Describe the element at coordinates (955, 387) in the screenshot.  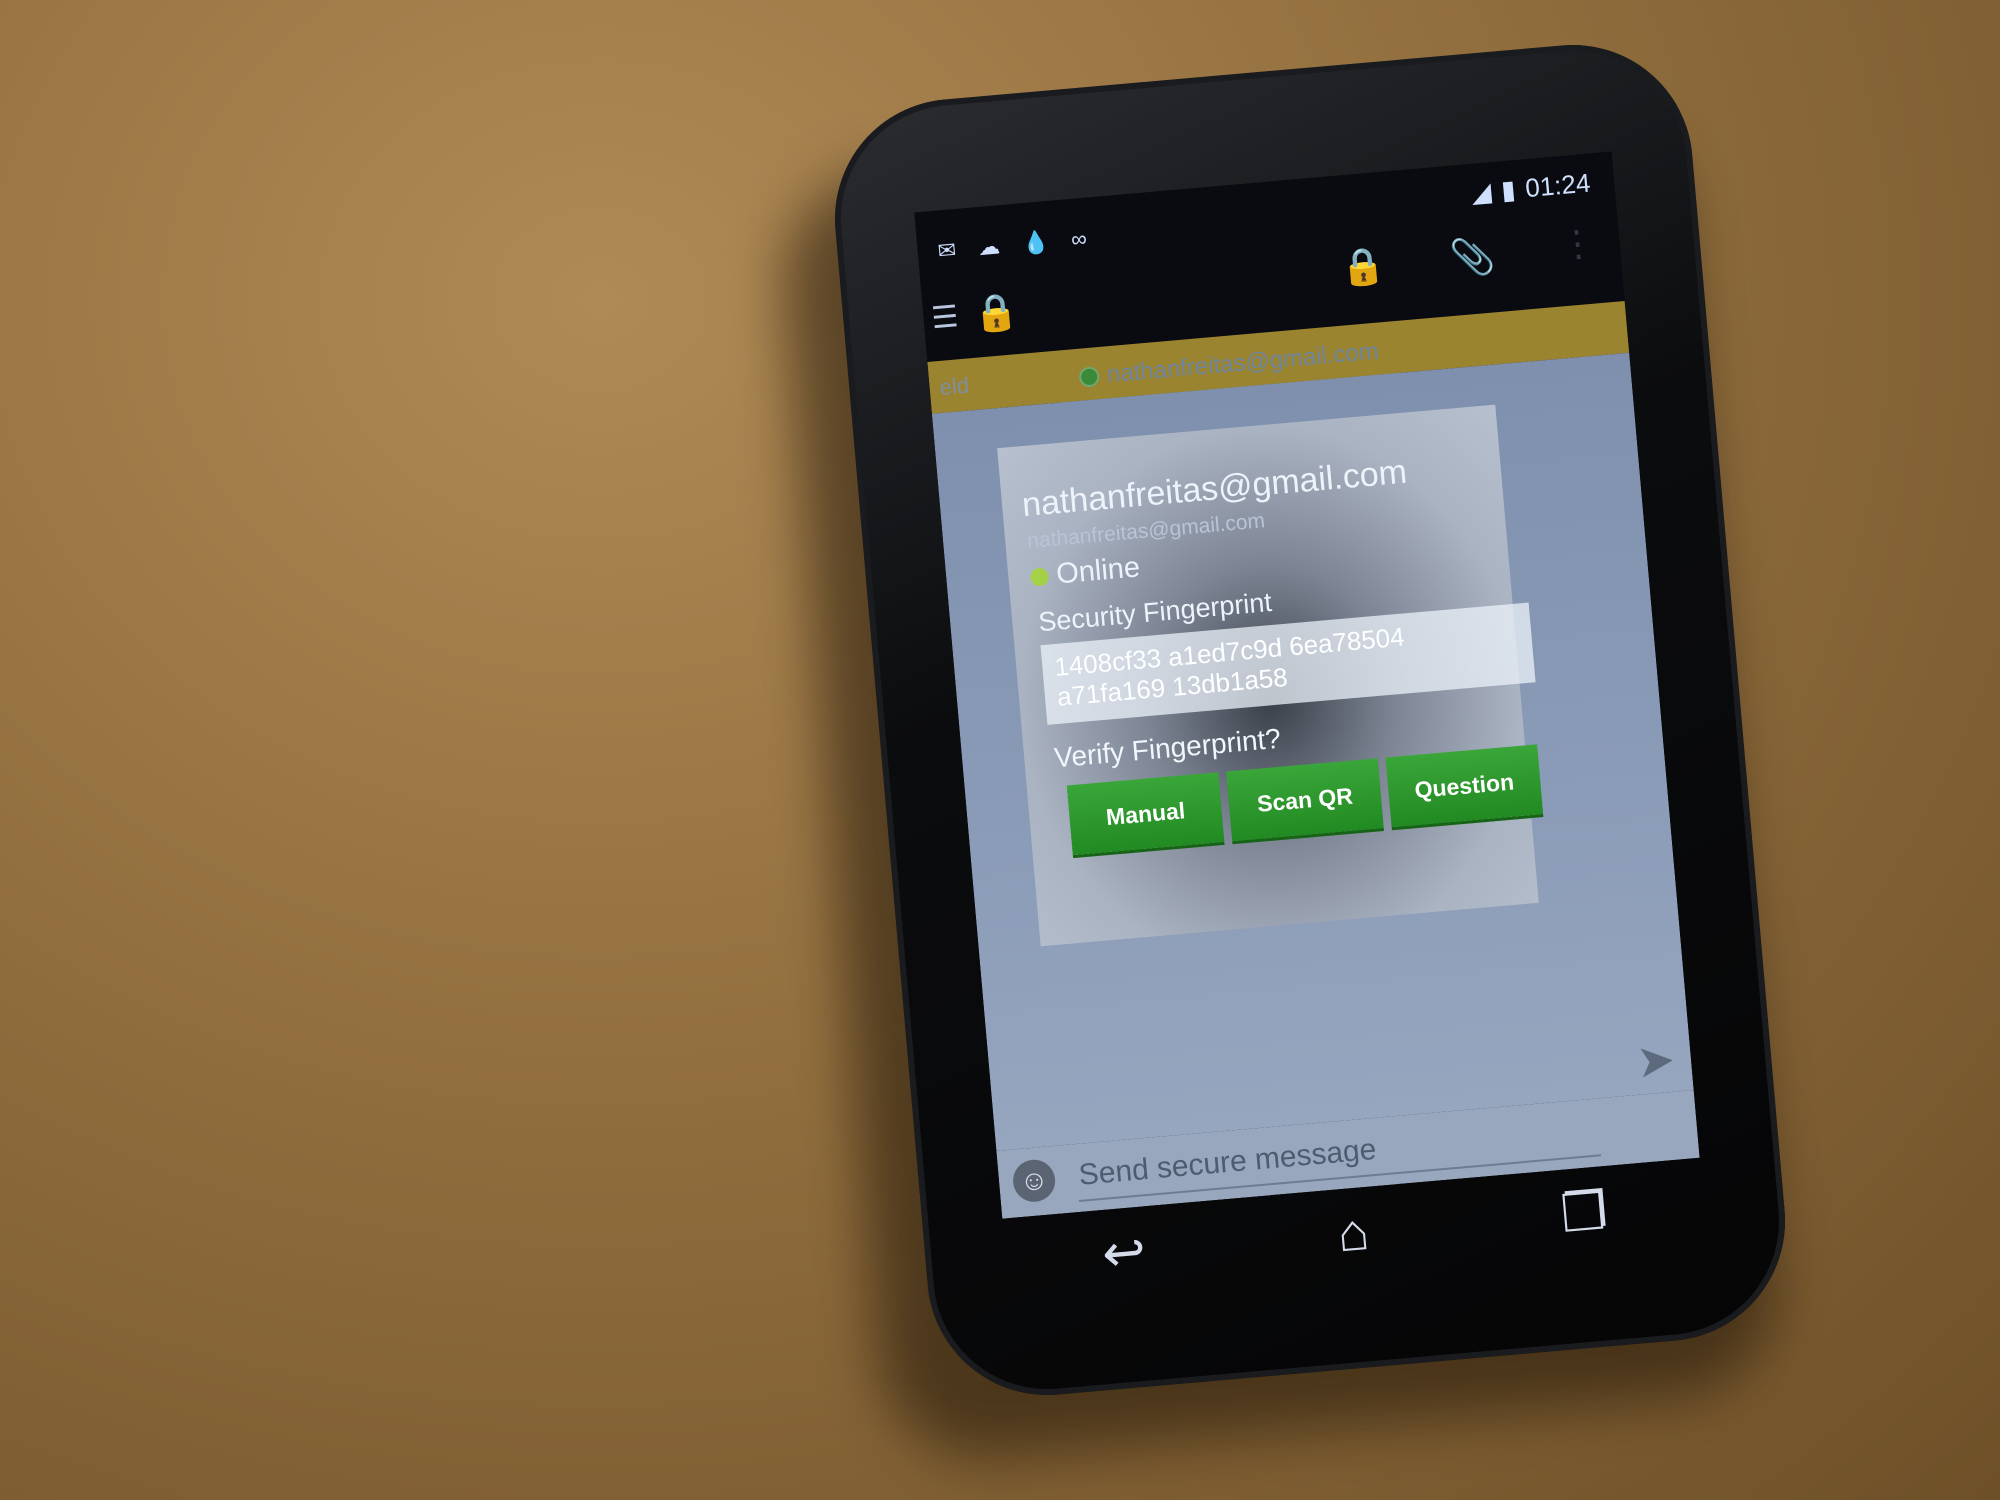
I see `tab-partial: eld` at that location.